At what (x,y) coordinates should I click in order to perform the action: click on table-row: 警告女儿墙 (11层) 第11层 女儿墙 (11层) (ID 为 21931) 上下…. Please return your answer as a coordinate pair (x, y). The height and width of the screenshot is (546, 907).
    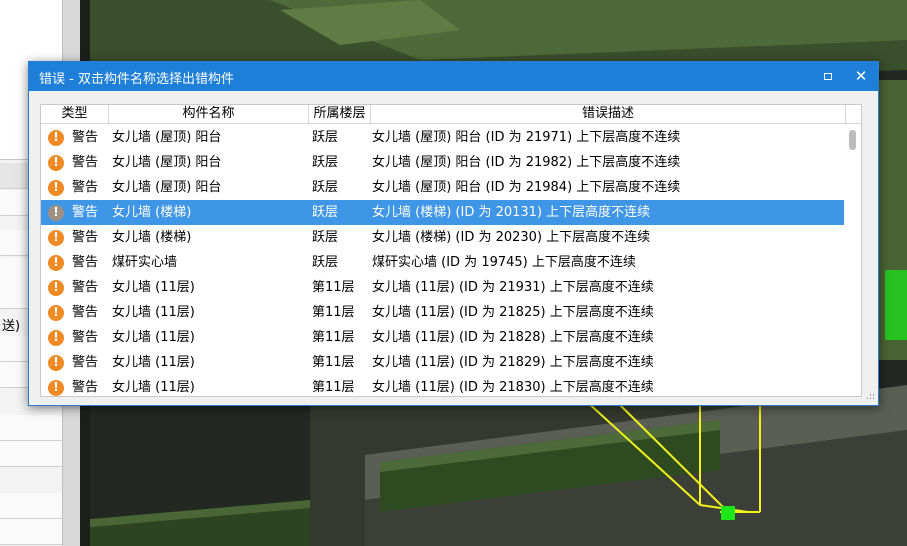
    Looking at the image, I should click on (443, 287).